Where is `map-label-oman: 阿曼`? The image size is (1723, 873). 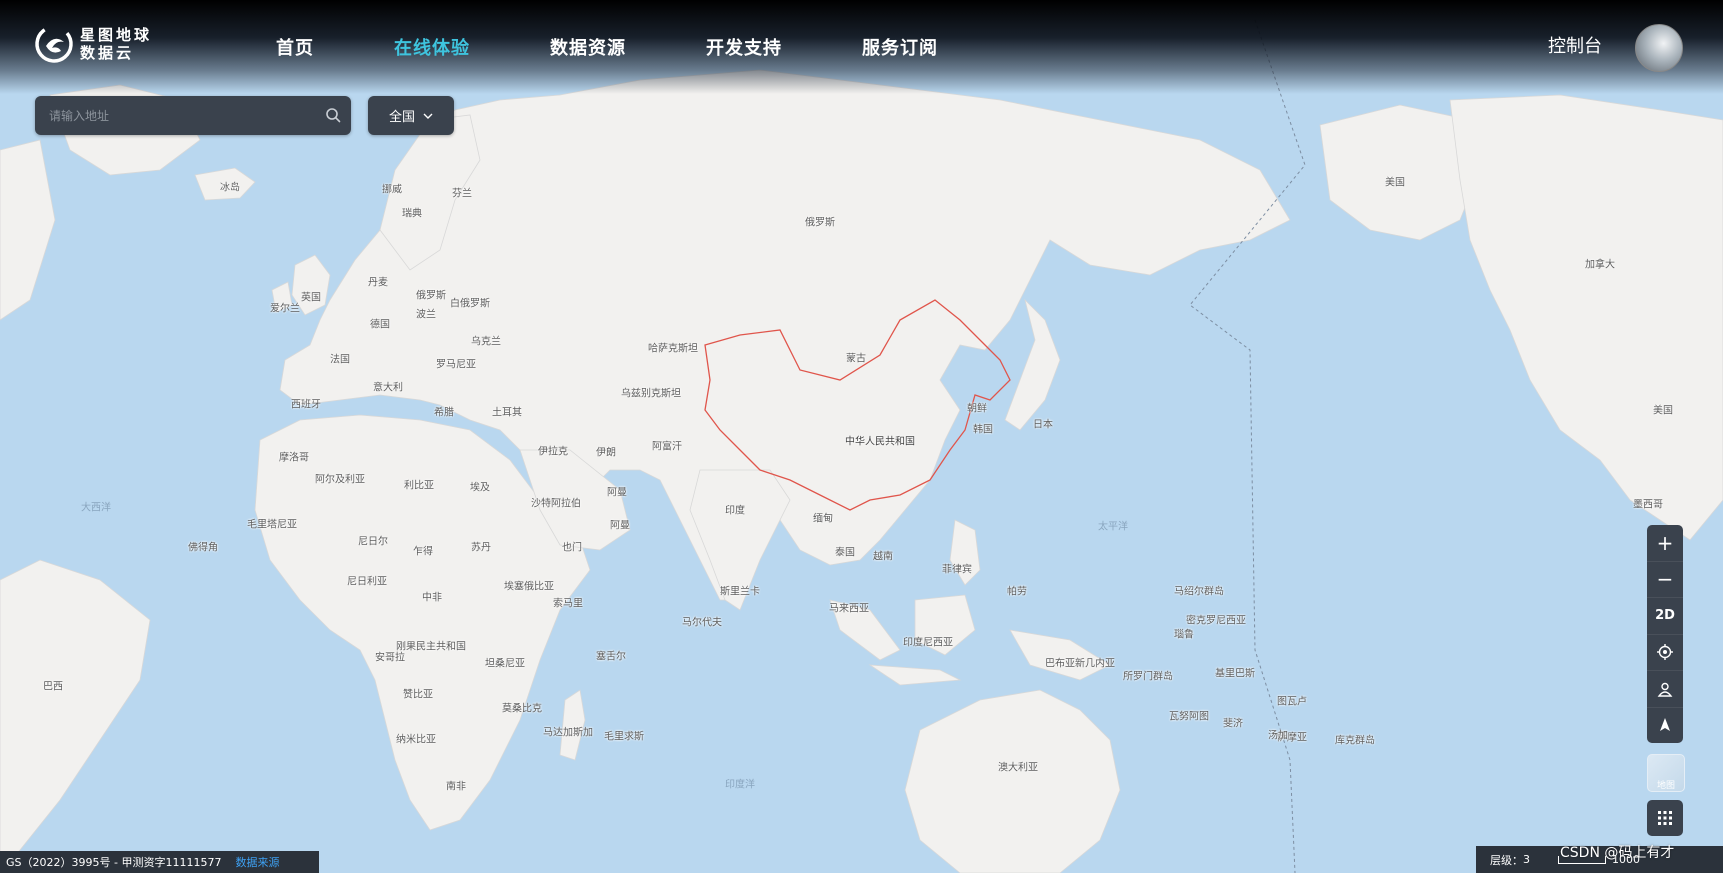 map-label-oman: 阿曼 is located at coordinates (617, 493).